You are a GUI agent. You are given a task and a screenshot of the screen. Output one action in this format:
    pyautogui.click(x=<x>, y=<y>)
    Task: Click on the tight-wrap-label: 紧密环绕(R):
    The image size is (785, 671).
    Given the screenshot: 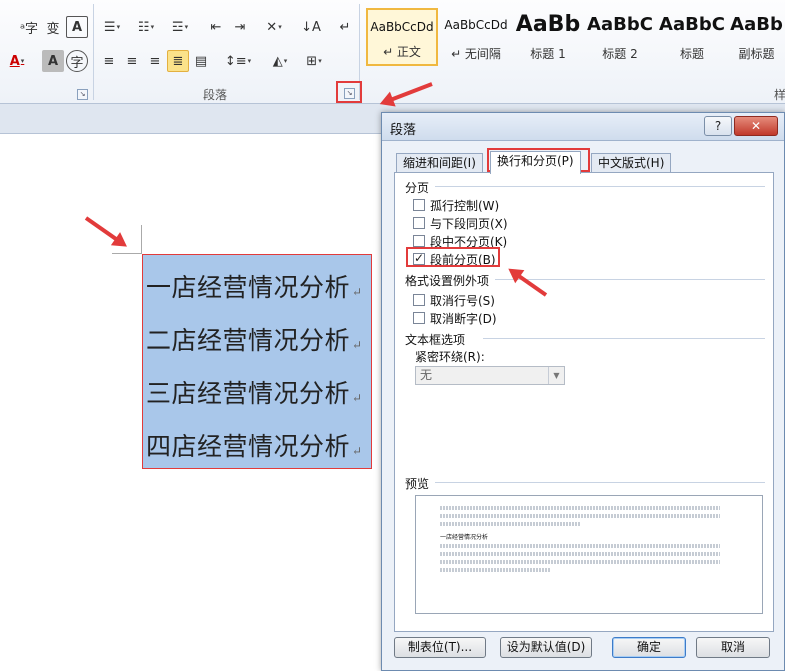 What is the action you would take?
    pyautogui.click(x=450, y=357)
    